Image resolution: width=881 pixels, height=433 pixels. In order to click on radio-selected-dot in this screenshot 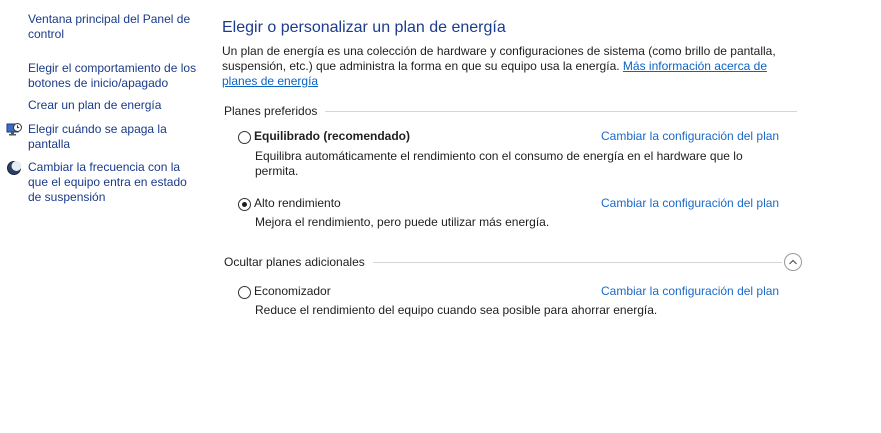, I will do `click(244, 204)`.